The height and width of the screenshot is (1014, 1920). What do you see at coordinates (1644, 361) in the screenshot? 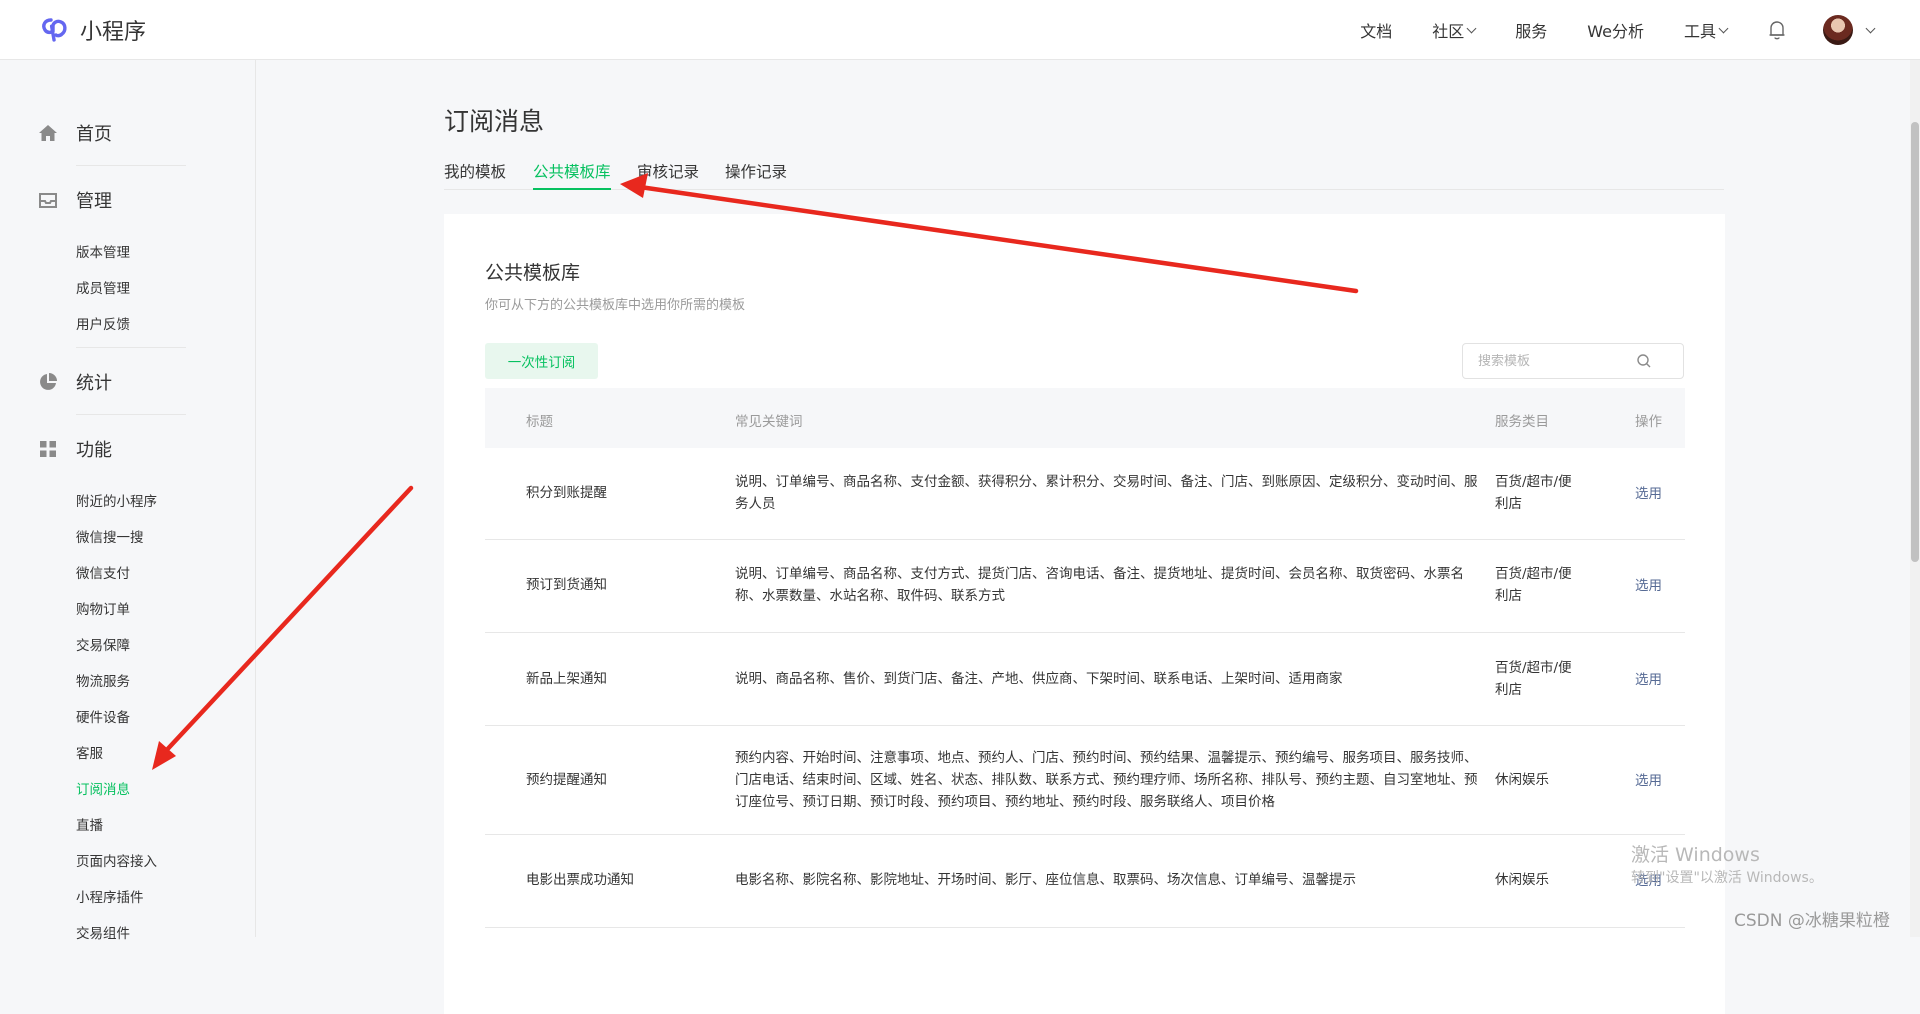
I see `search-icon` at bounding box center [1644, 361].